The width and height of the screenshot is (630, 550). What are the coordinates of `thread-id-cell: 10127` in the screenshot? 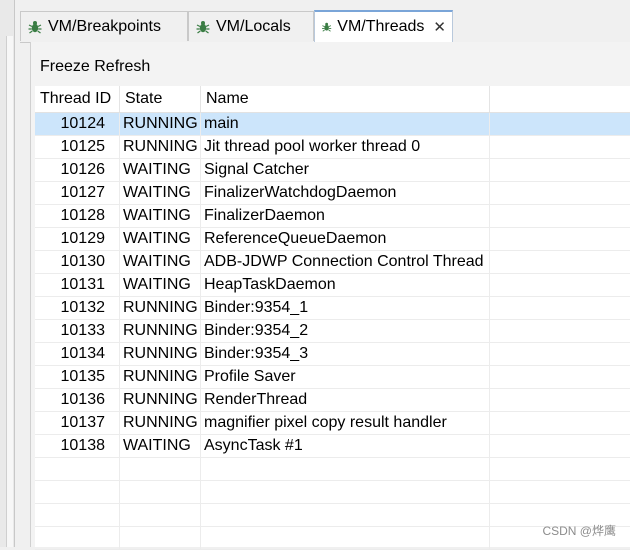 It's located at (77, 193).